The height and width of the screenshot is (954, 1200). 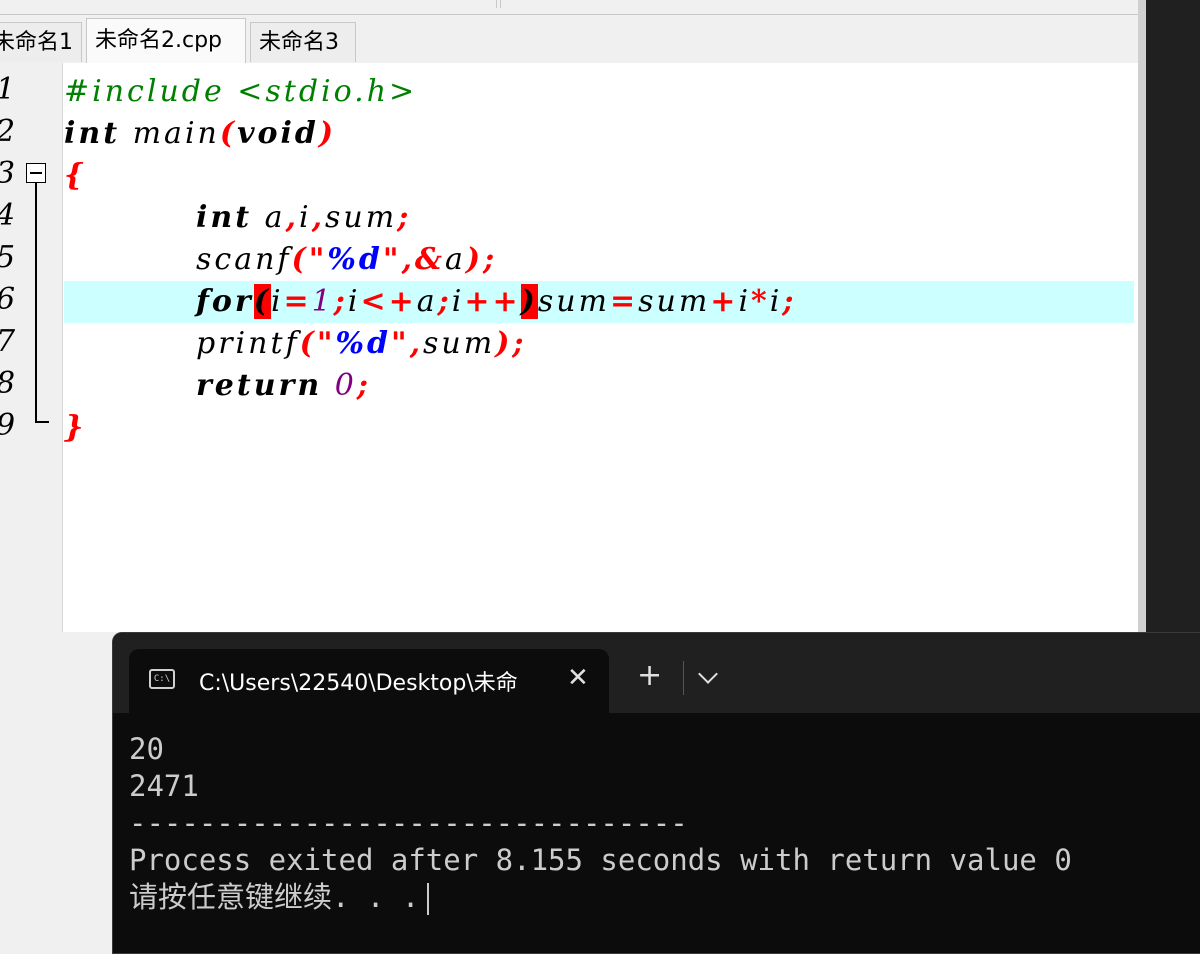 I want to click on terminal-titlebar: C:\ C:\Users\22540\Desktop\未命 ✕ +, so click(x=656, y=673).